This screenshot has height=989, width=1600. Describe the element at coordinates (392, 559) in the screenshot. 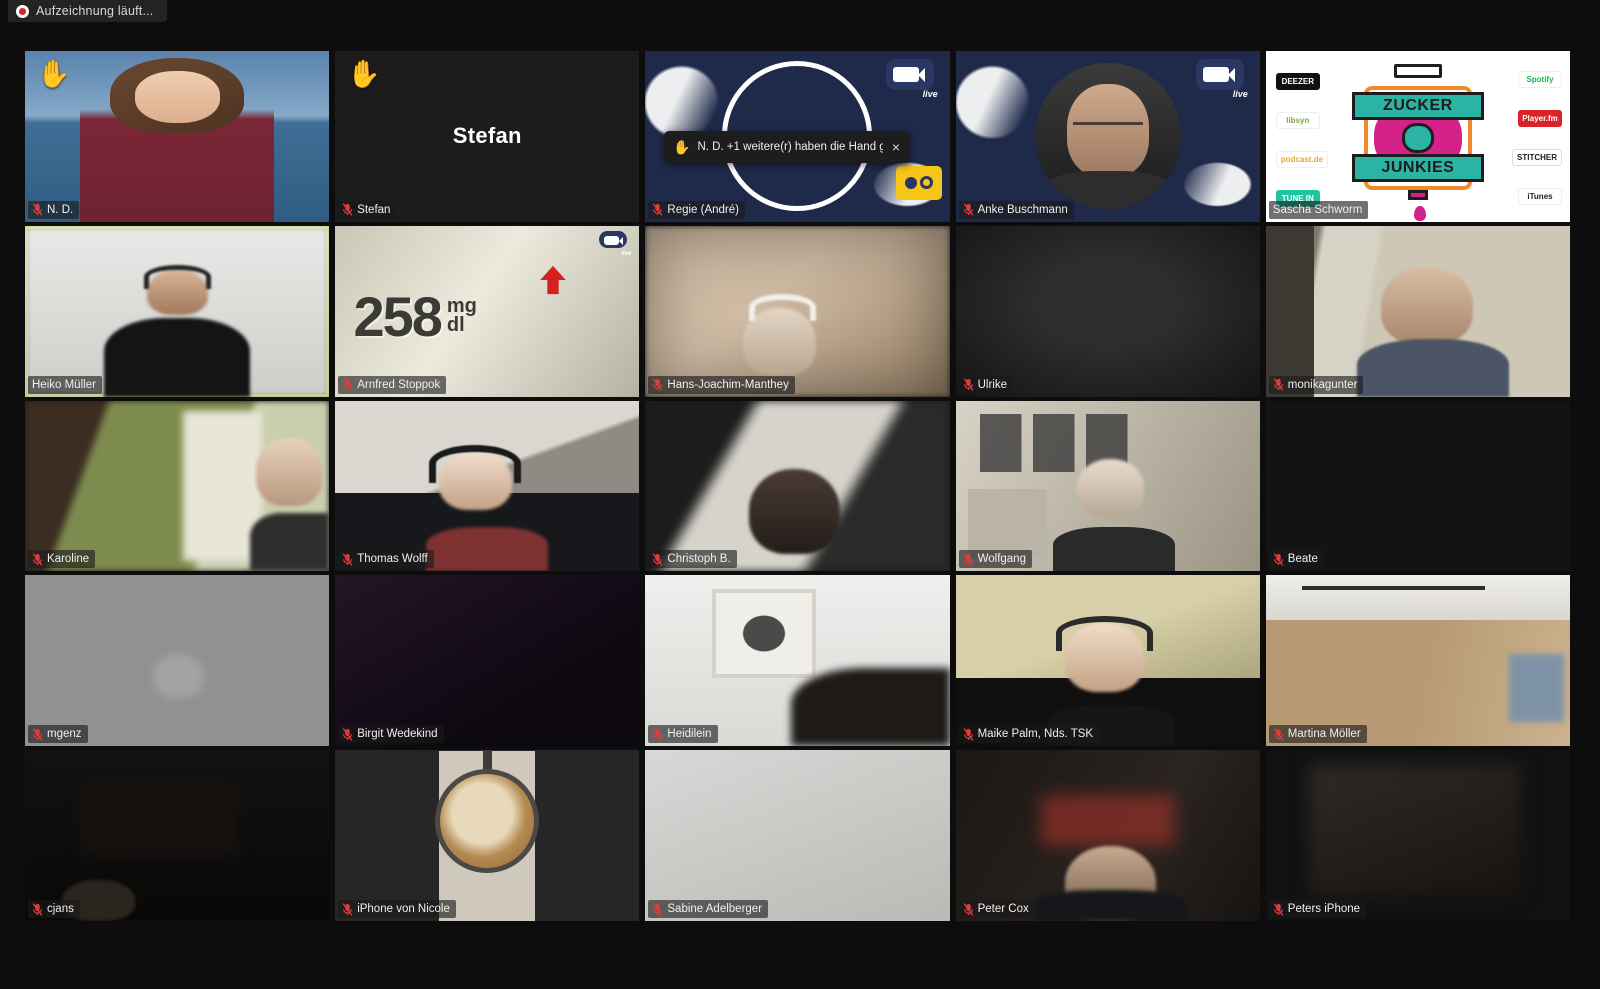

I see `participant-name: Thomas Wolff` at that location.